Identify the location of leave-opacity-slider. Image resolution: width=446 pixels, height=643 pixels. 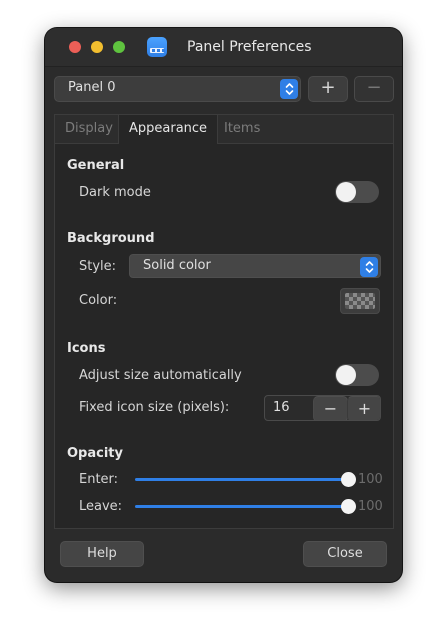
(245, 507).